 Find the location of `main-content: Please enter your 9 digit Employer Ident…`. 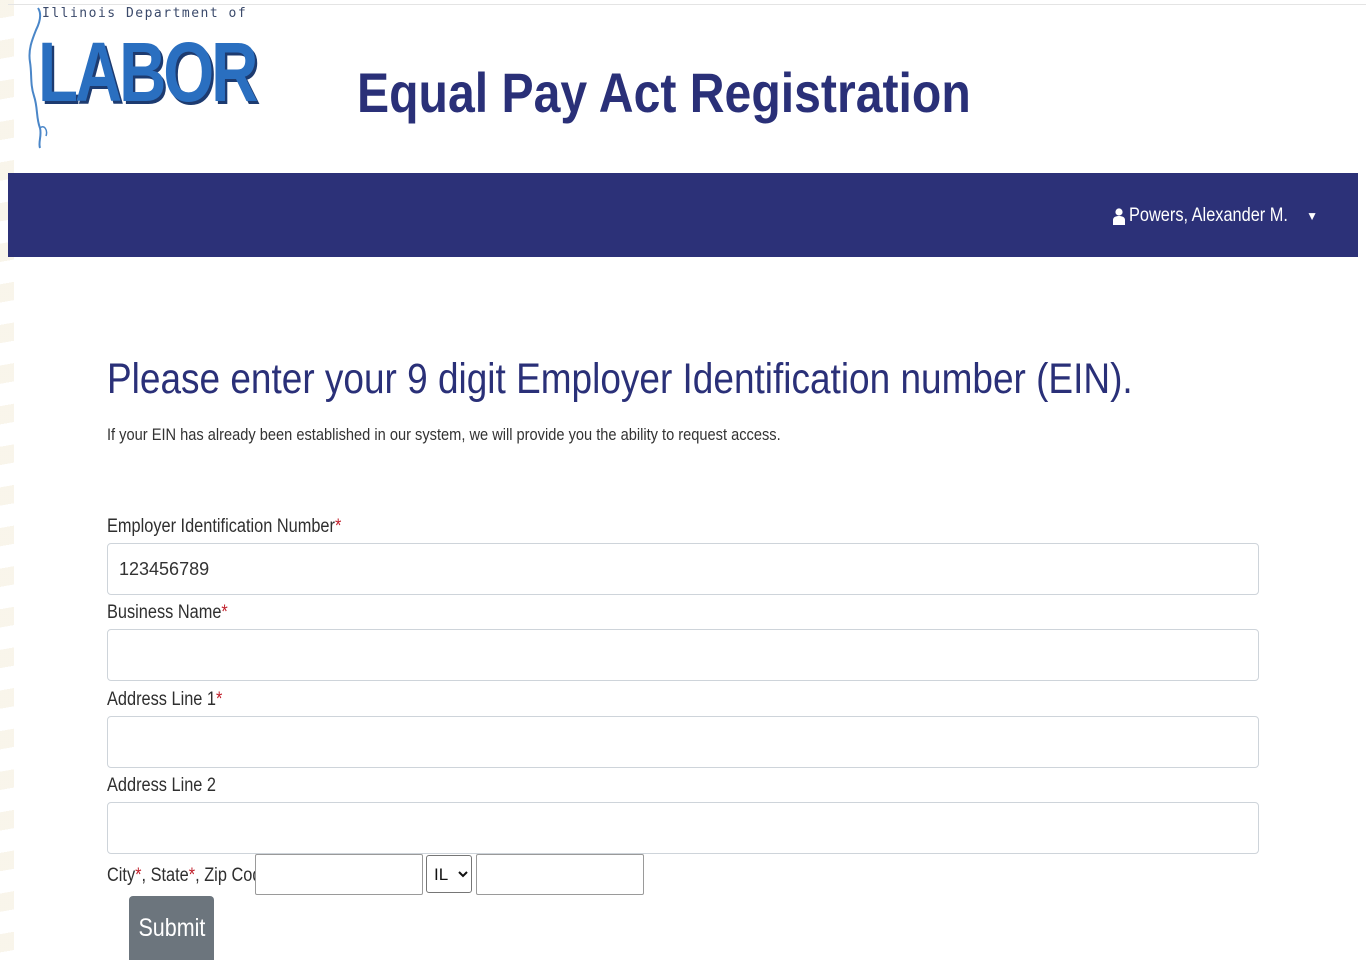

main-content: Please enter your 9 digit Employer Ident… is located at coordinates (683, 400).